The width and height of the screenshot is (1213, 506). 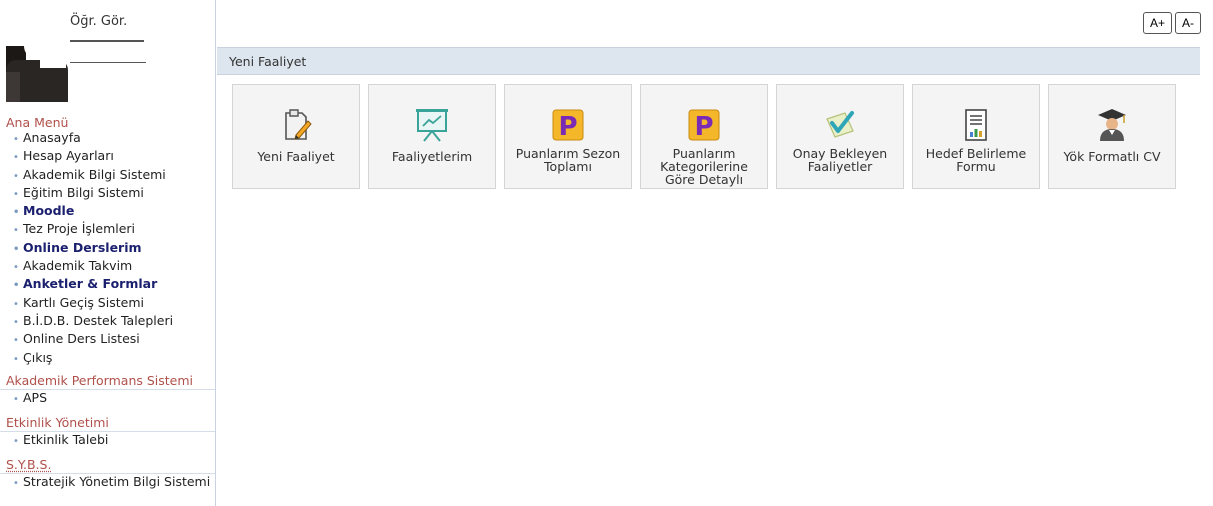 What do you see at coordinates (114, 139) in the screenshot?
I see `menu-item-anasayfa: • Anasayfa` at bounding box center [114, 139].